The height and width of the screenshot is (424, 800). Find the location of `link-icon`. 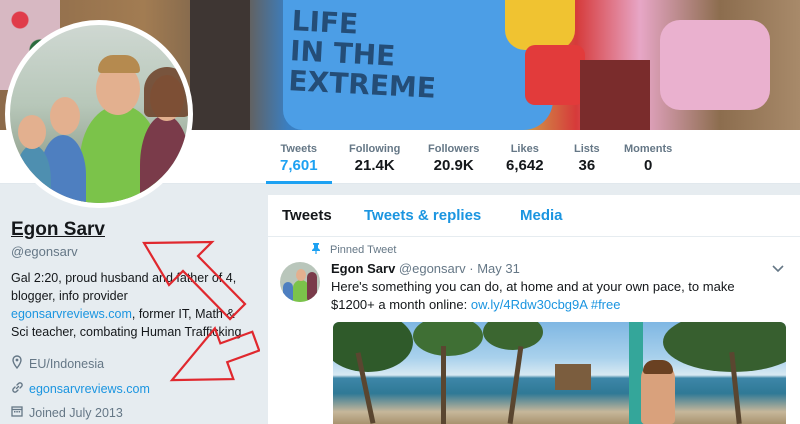

link-icon is located at coordinates (20, 389).